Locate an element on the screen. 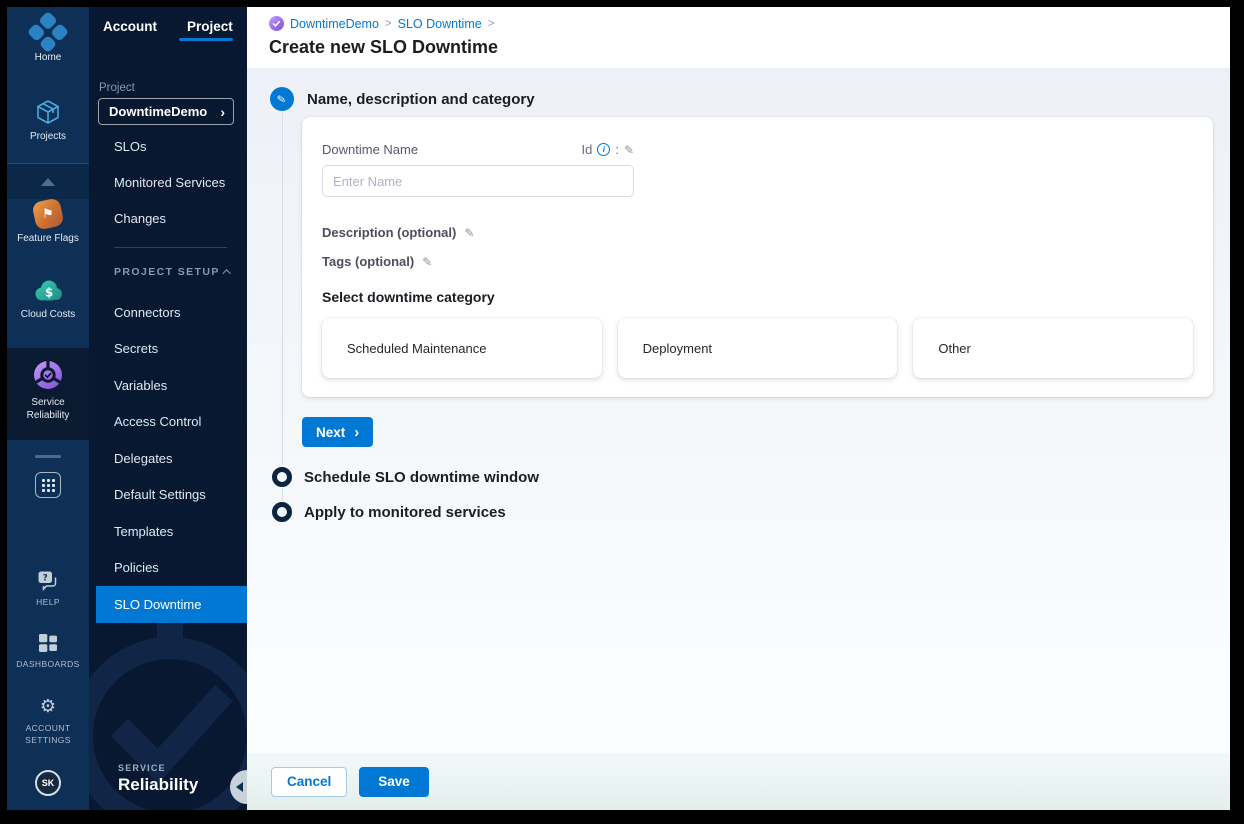  step-3-label: Apply to monitored services is located at coordinates (405, 512).